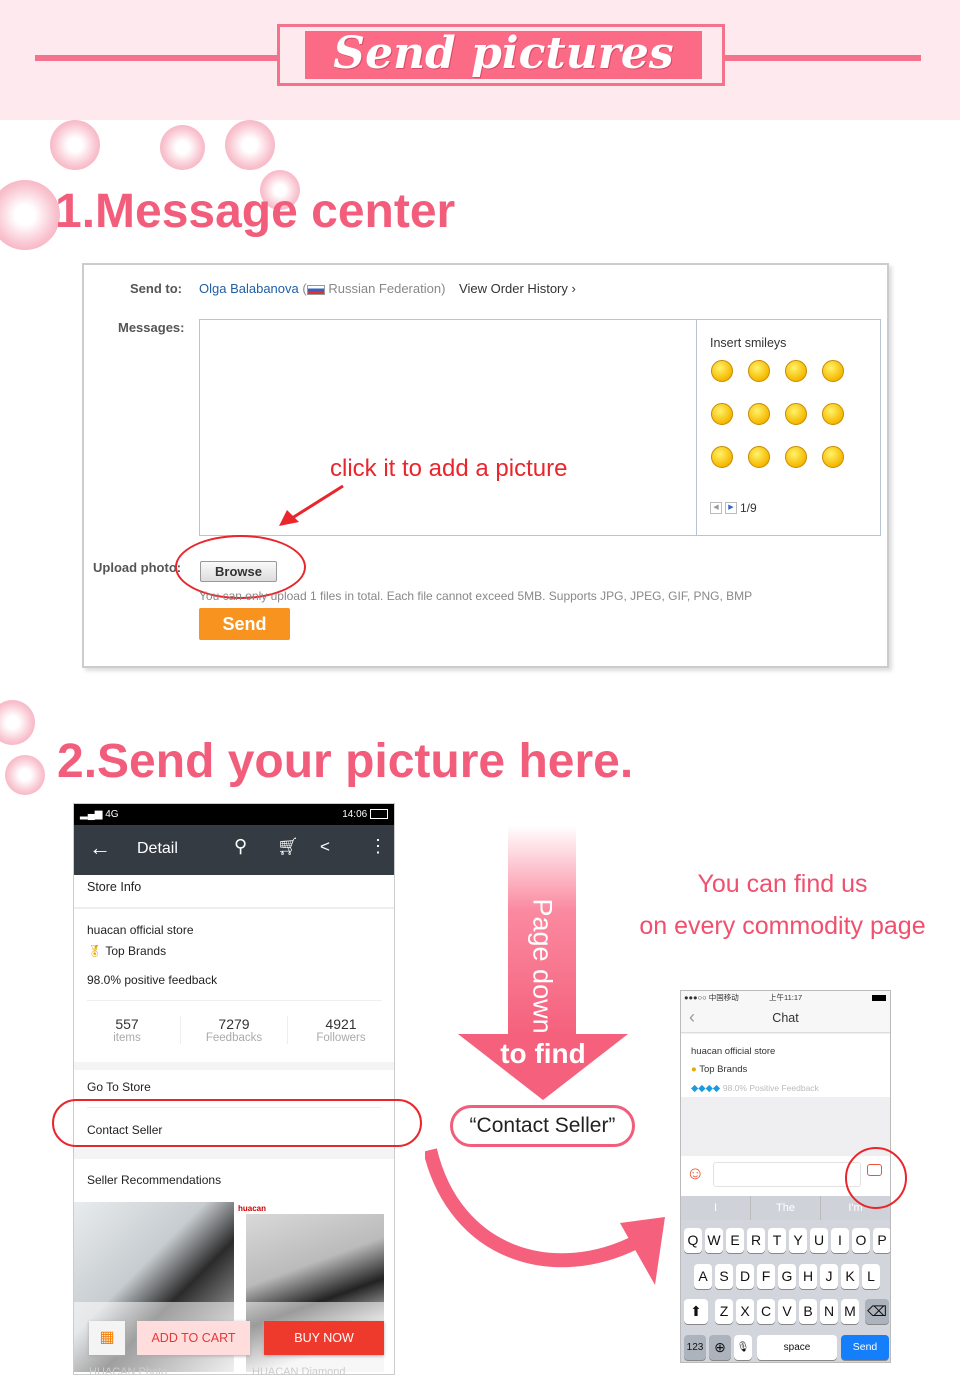  What do you see at coordinates (695, 1173) in the screenshot?
I see `emoji-icon: ☺` at bounding box center [695, 1173].